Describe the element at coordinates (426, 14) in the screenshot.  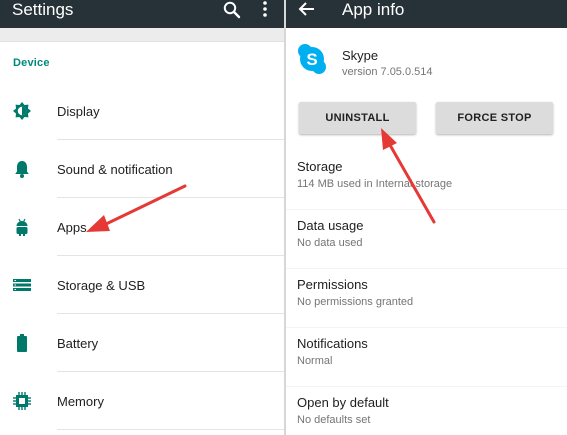
I see `app-info-toolbar: App info` at that location.